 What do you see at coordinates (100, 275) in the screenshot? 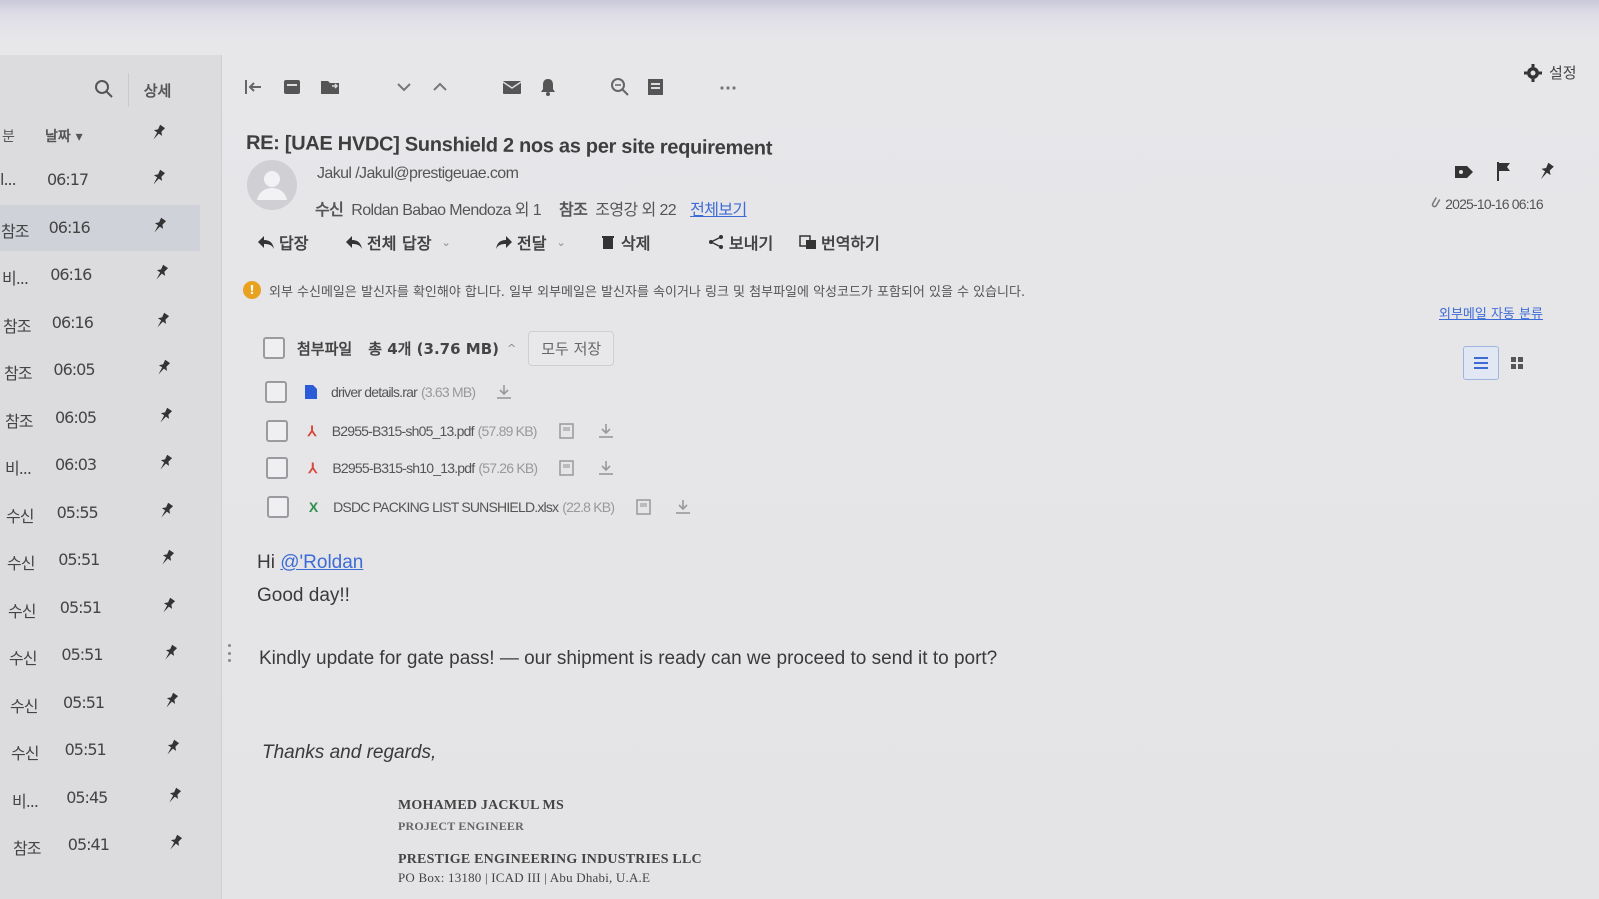
I see `mail-list-item: 비... 06:16` at bounding box center [100, 275].